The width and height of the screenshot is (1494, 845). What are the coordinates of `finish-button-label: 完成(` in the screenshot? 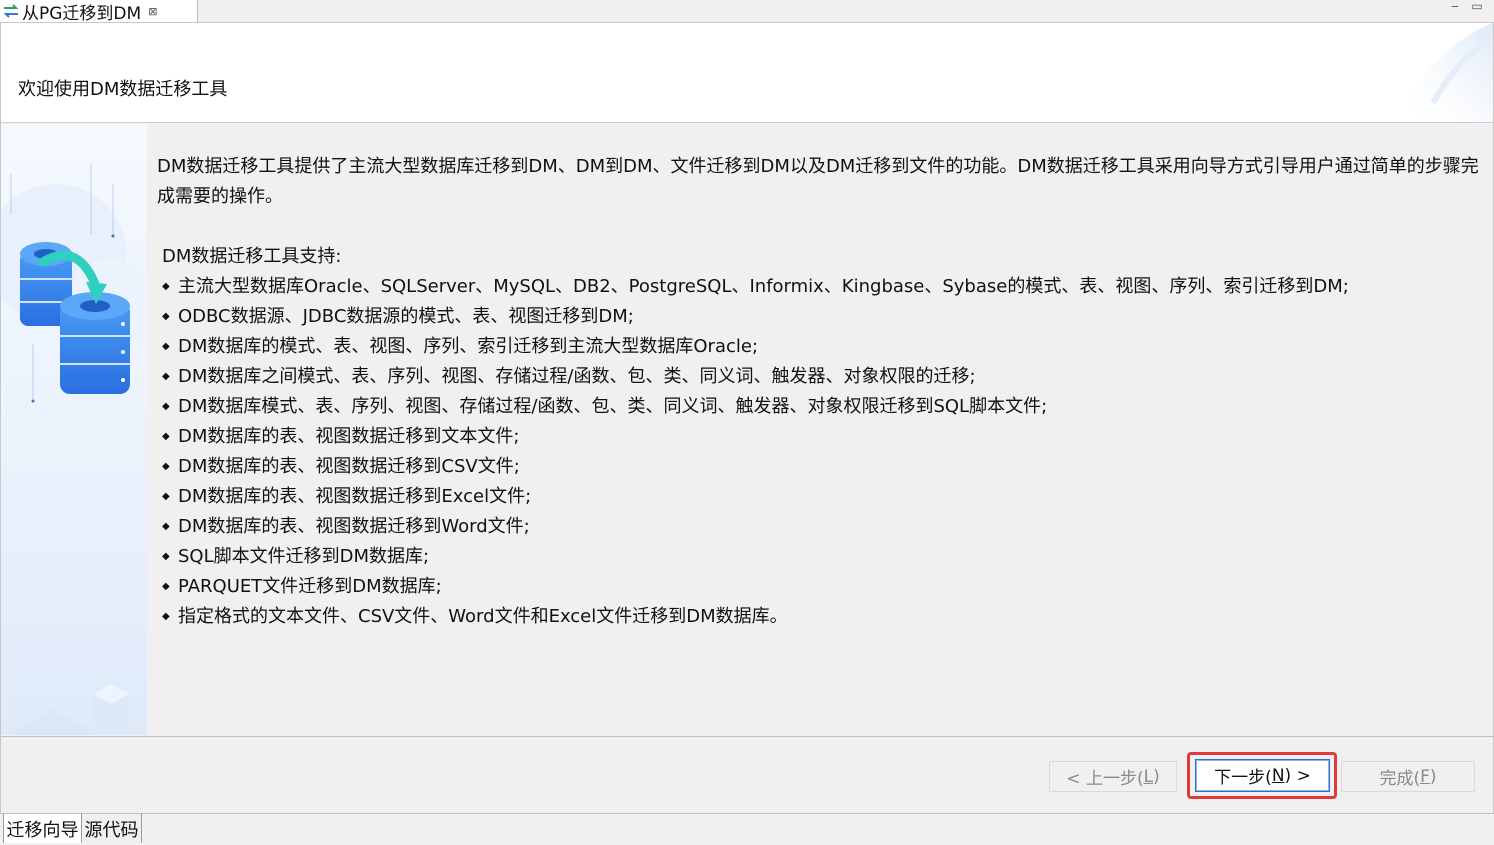 It's located at (1400, 779).